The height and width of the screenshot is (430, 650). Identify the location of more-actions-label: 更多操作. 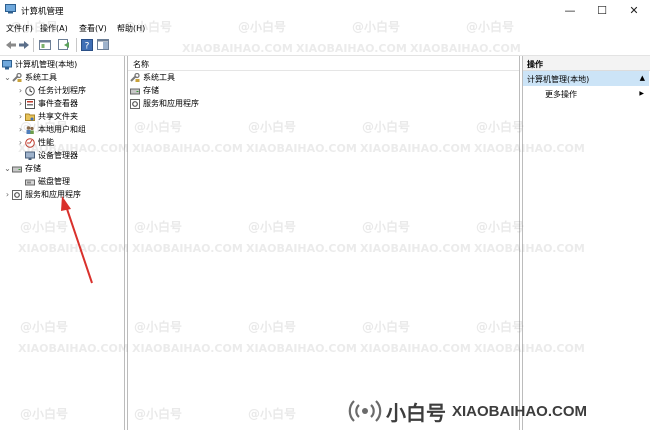
(561, 94).